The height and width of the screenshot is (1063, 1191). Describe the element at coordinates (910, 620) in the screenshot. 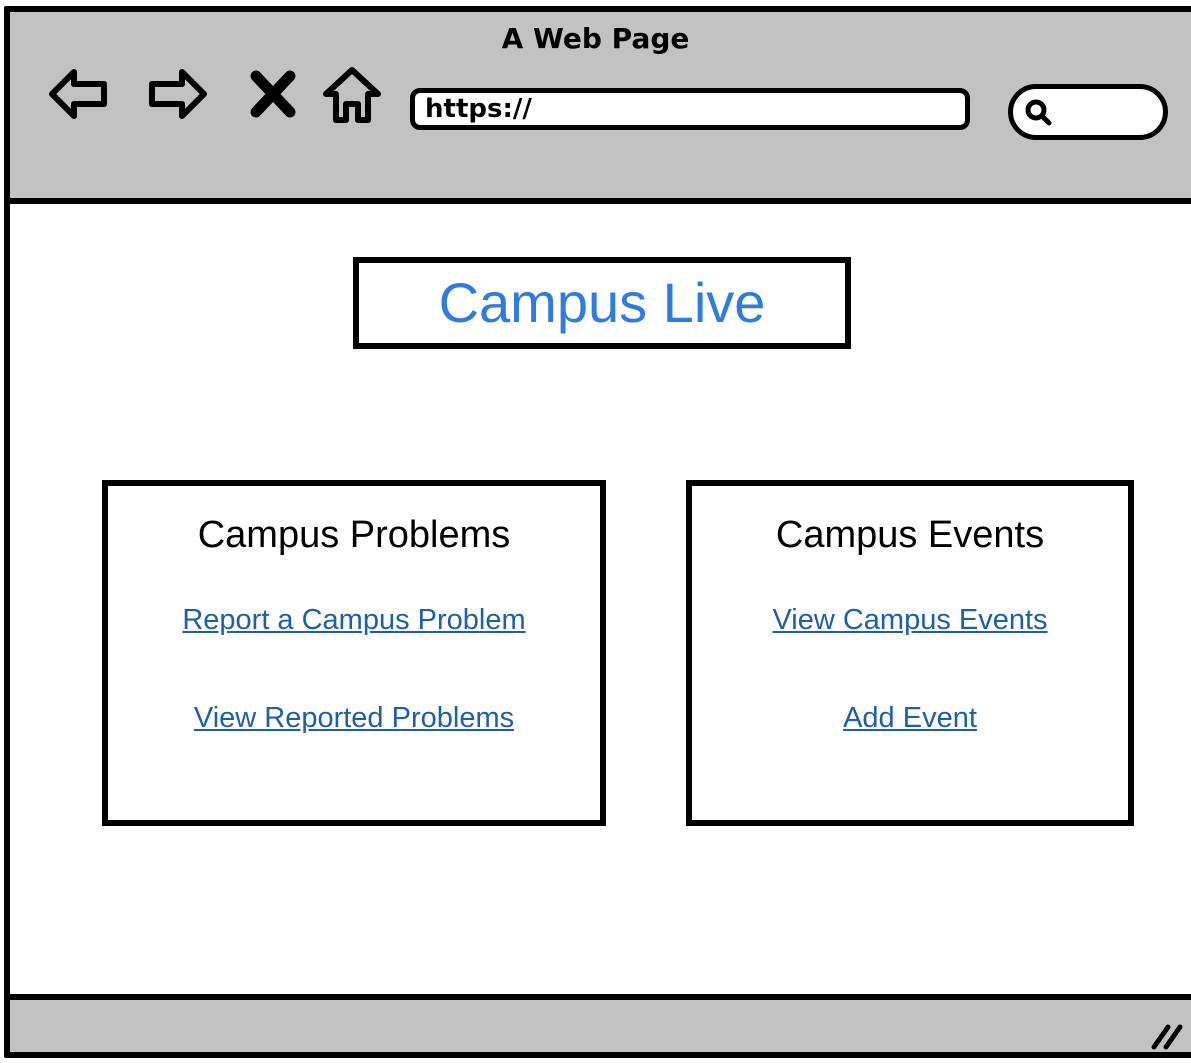

I see `view-events-link: View Campus Events` at that location.